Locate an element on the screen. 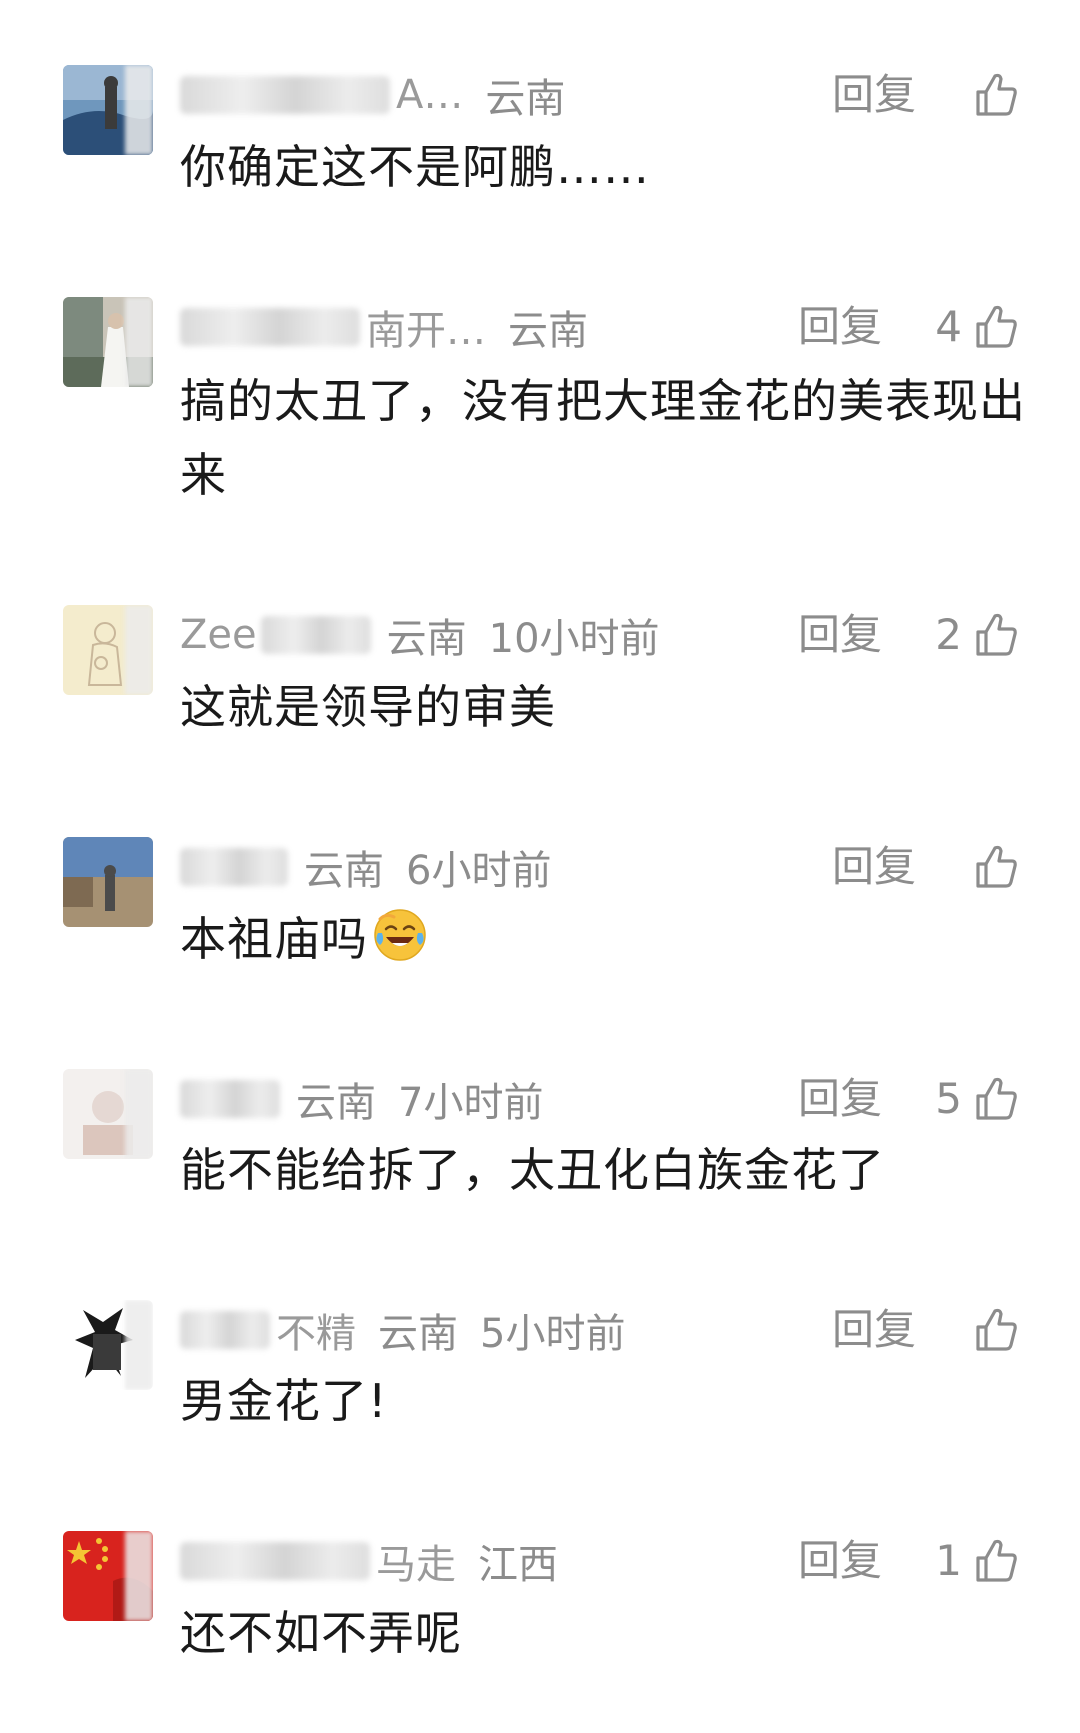 This screenshot has height=1733, width=1080. like-count: 5 is located at coordinates (948, 1098).